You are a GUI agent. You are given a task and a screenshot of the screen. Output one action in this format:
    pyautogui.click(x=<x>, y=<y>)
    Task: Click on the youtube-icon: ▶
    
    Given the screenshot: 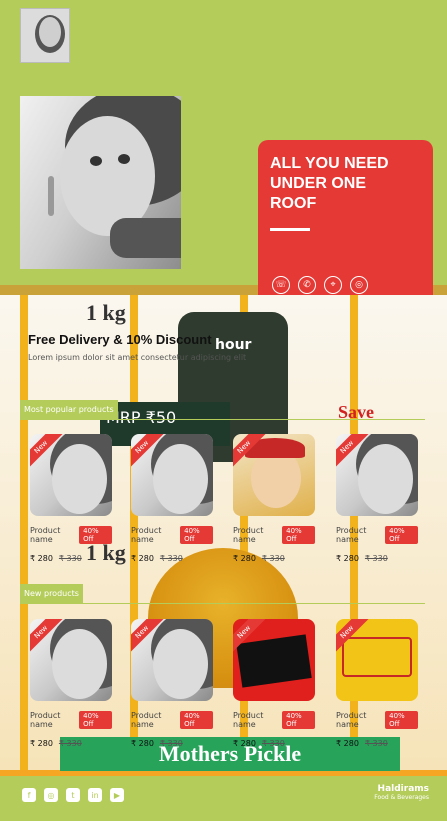 What is the action you would take?
    pyautogui.click(x=117, y=795)
    